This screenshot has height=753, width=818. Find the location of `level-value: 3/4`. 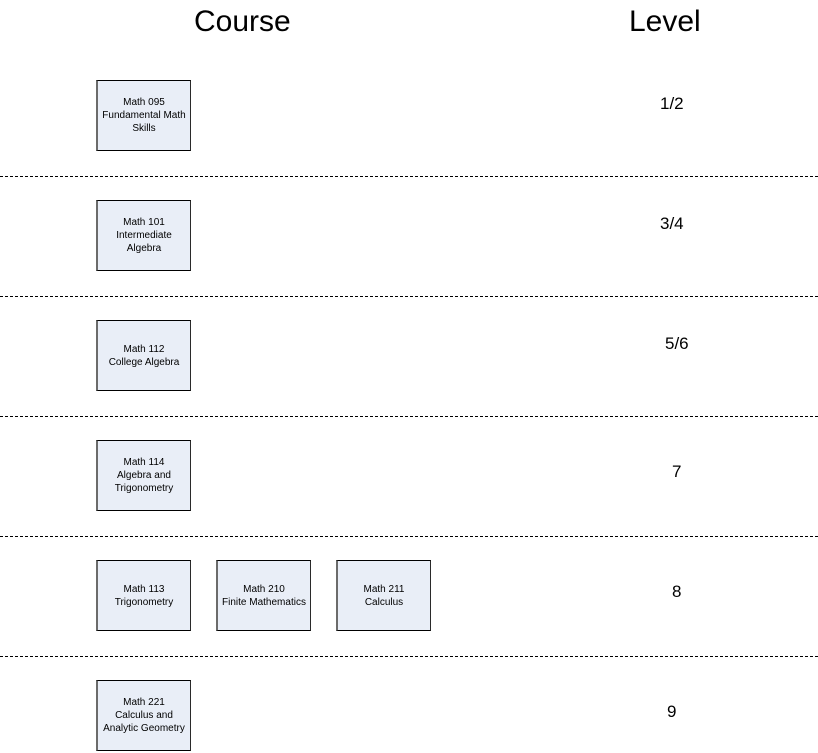

level-value: 3/4 is located at coordinates (672, 223).